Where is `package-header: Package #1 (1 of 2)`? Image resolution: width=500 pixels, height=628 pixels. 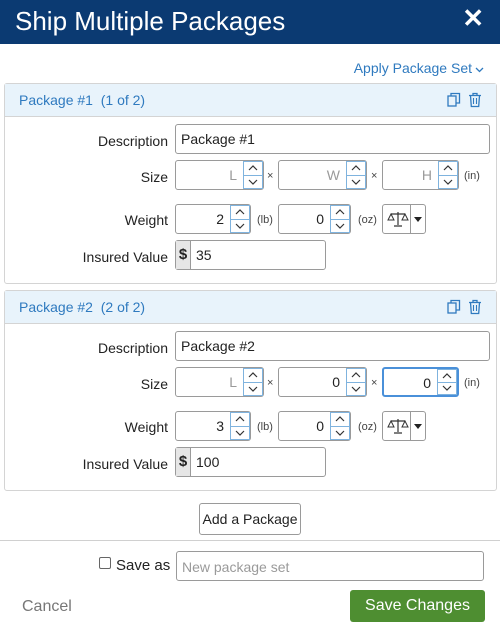
package-header: Package #1 (1 of 2) is located at coordinates (250, 100).